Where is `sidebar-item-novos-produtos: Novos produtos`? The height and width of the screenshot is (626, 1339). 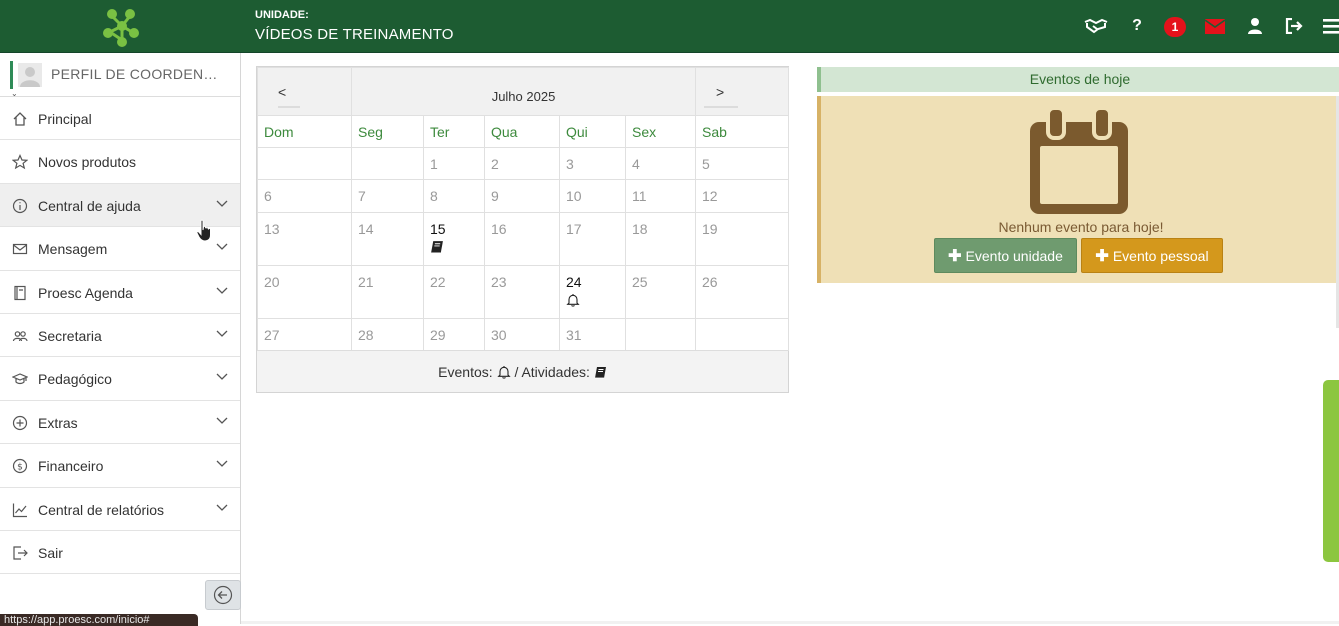 sidebar-item-novos-produtos: Novos produtos is located at coordinates (120, 162).